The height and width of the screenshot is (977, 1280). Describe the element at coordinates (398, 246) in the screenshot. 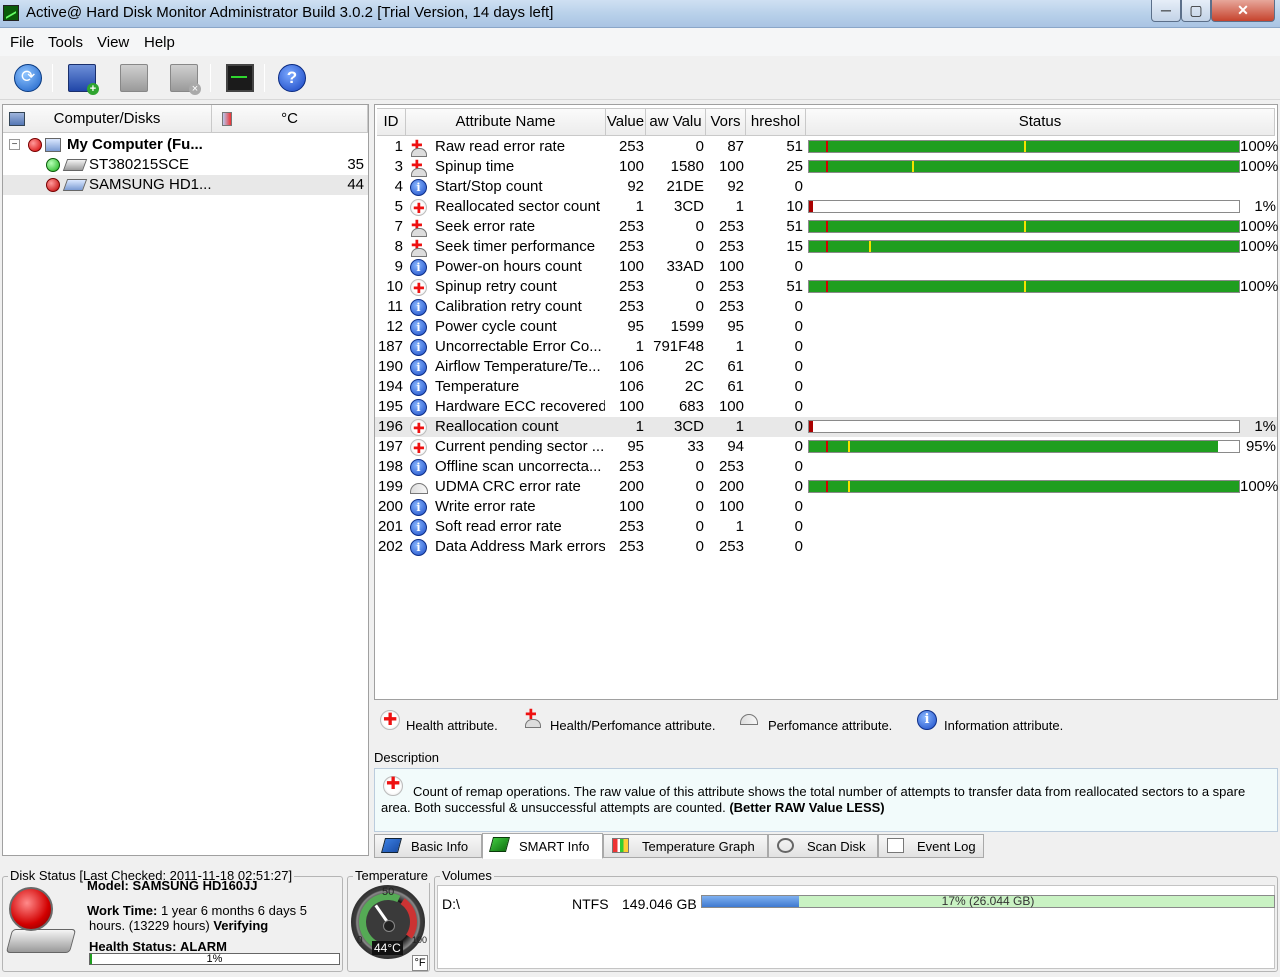

I see `cell-id: 8` at that location.